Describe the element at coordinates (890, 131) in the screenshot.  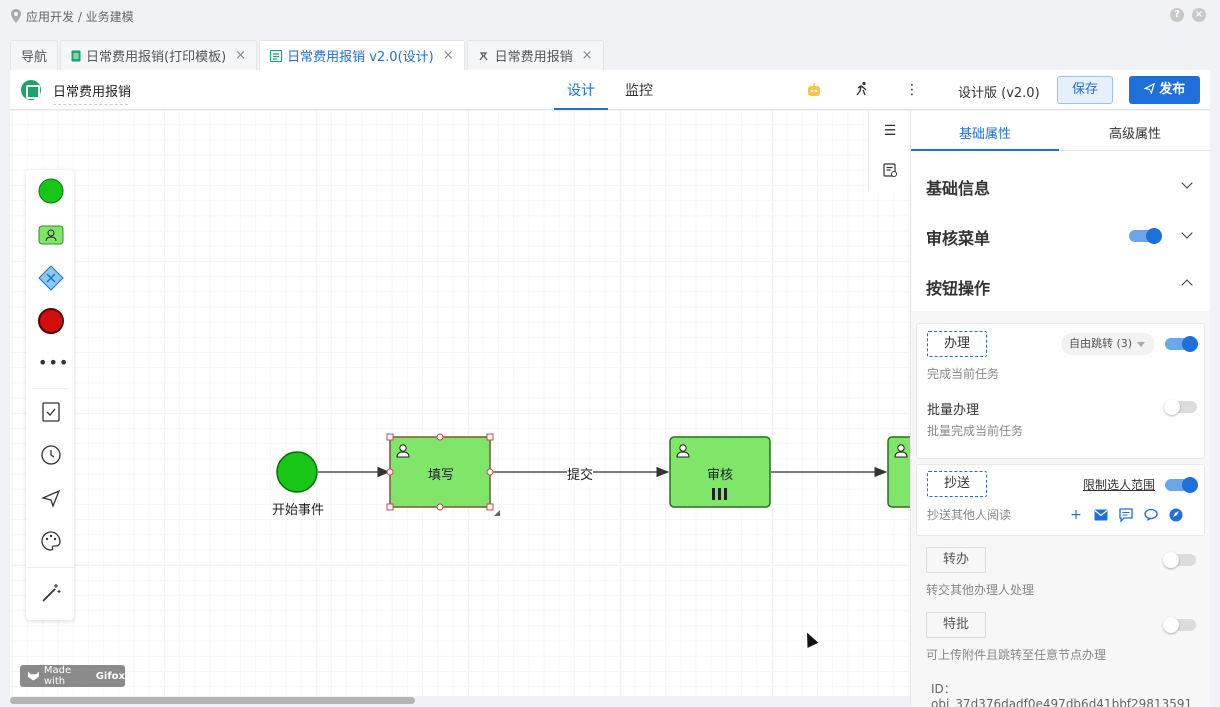
I see `outline-icon: ☰` at that location.